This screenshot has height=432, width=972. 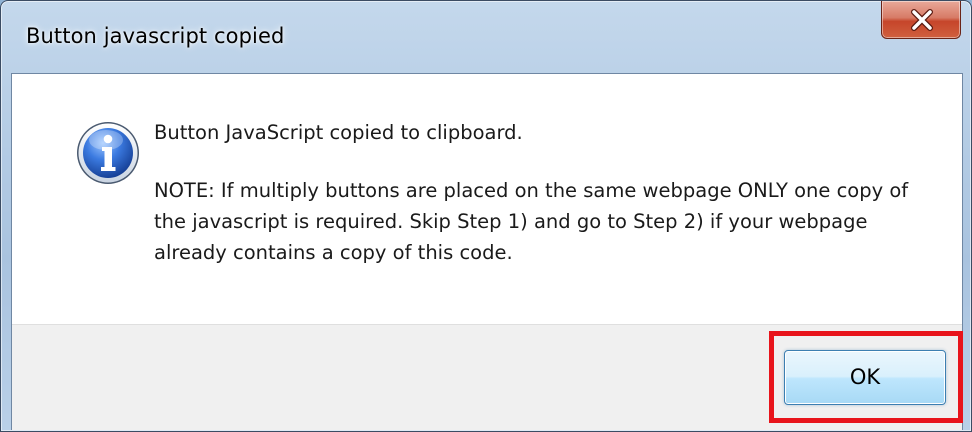 I want to click on message-main-text: Button JavaScript copied to clipboard., so click(x=338, y=132).